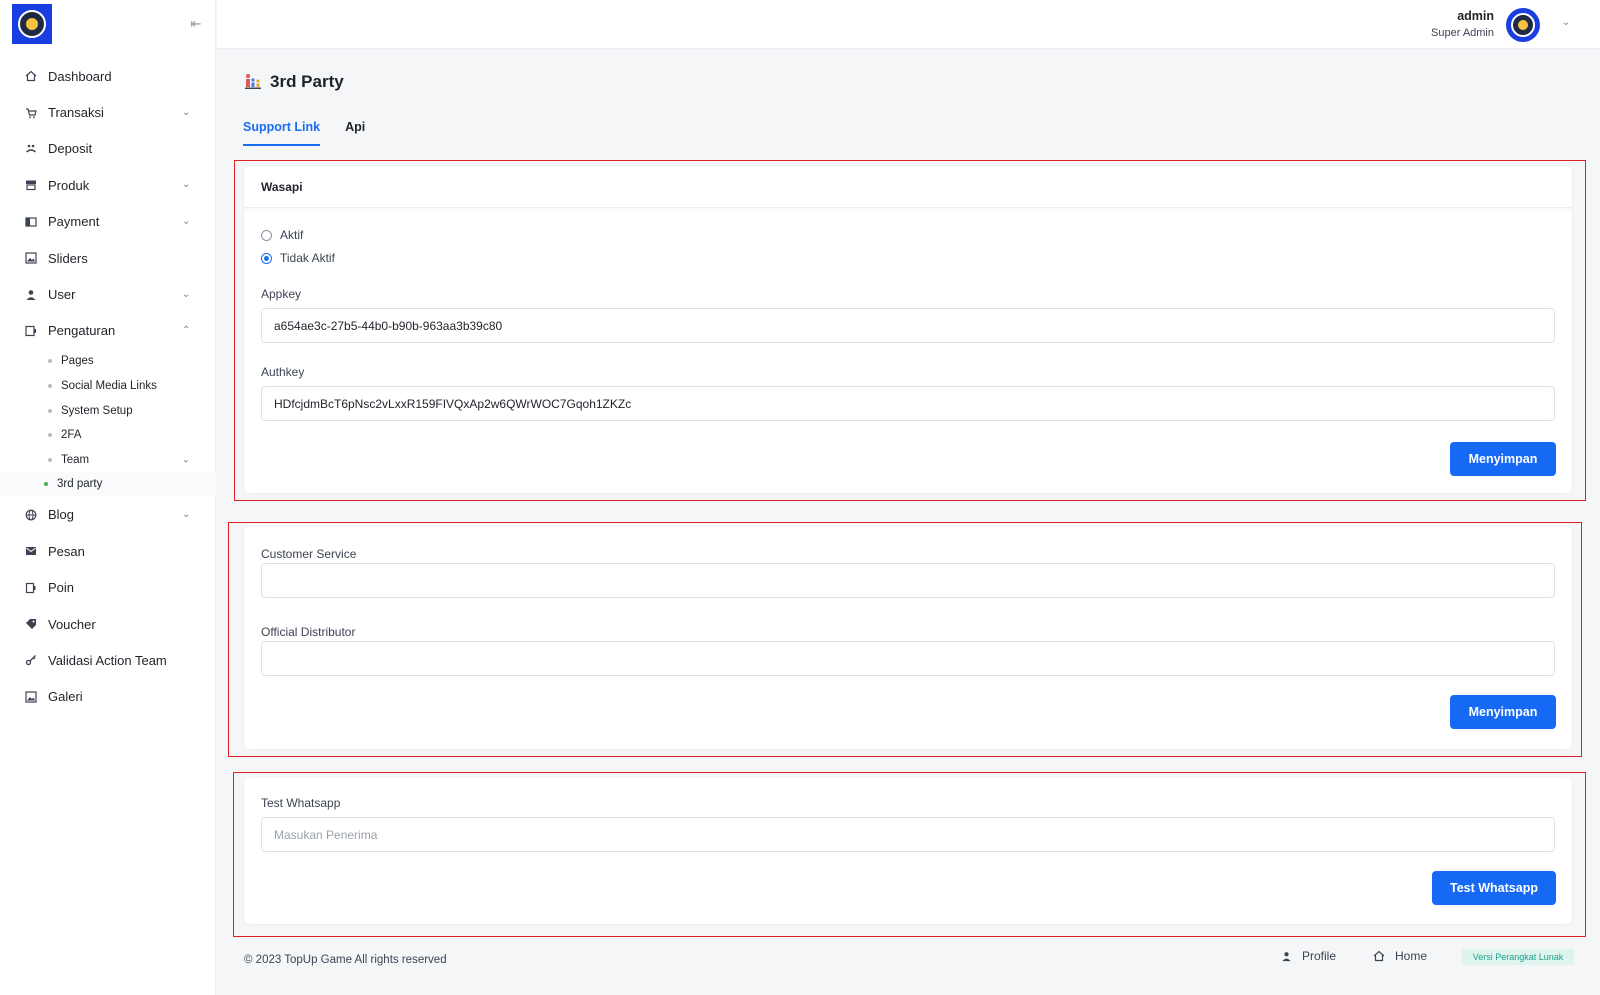 The width and height of the screenshot is (1600, 995). What do you see at coordinates (1503, 712) in the screenshot?
I see `contacts-save-button: Menyimpan` at bounding box center [1503, 712].